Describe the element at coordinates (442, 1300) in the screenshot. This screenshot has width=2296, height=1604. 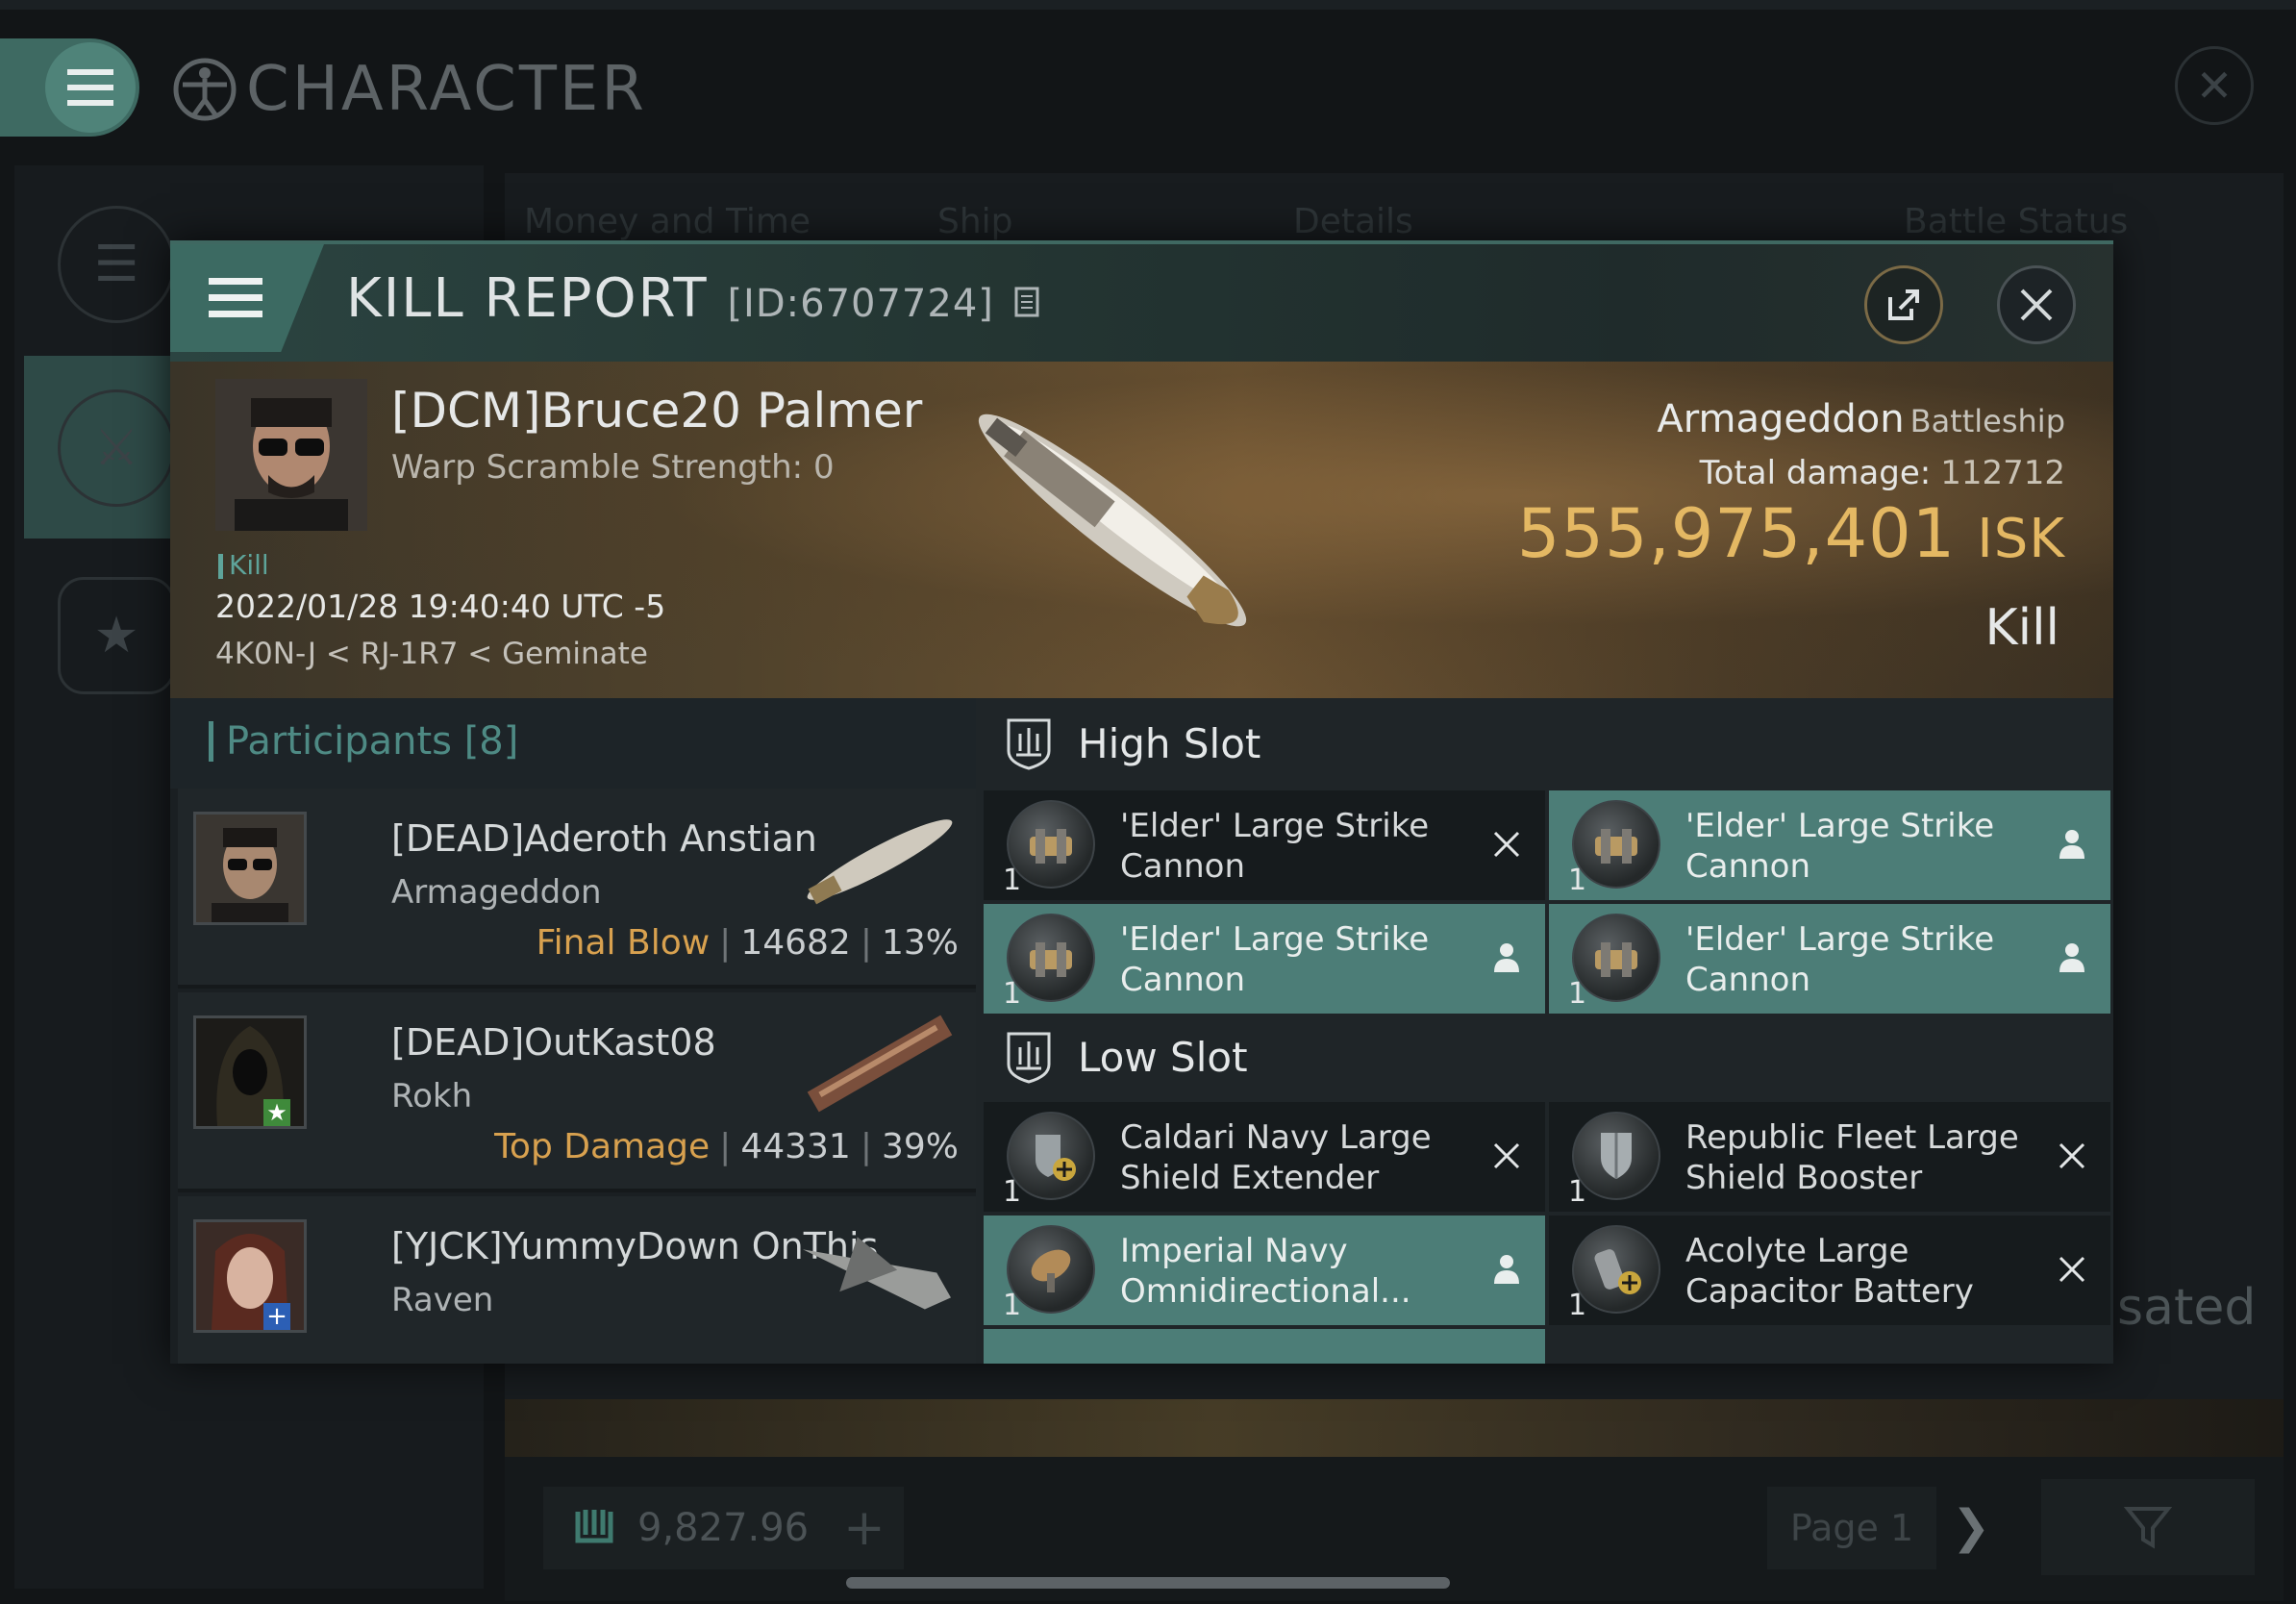
I see `participant-ship: Raven` at that location.